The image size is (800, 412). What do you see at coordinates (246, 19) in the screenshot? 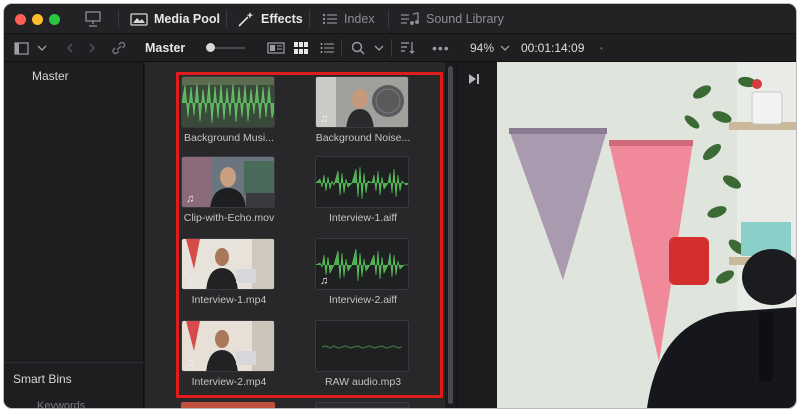
I see `effects-wand-icon` at bounding box center [246, 19].